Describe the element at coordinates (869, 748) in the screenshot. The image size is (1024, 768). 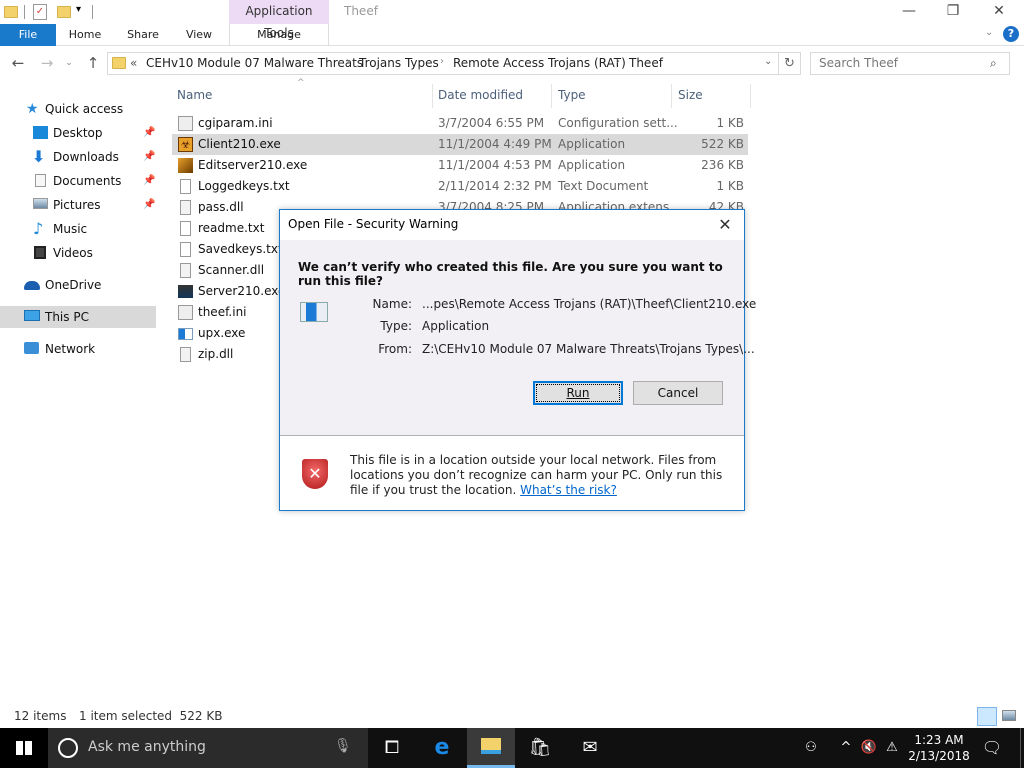
I see `volume-muted-icon: 🔇` at that location.